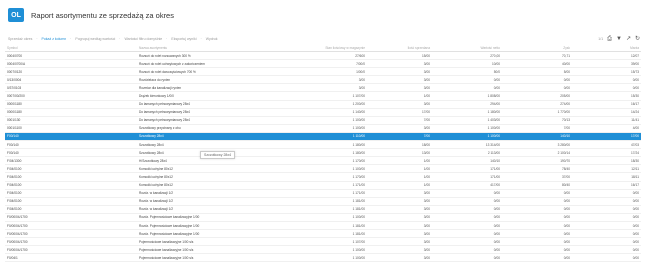 This screenshot has height=271, width=646. I want to click on table-cell: F/04/1300, so click(71, 161).